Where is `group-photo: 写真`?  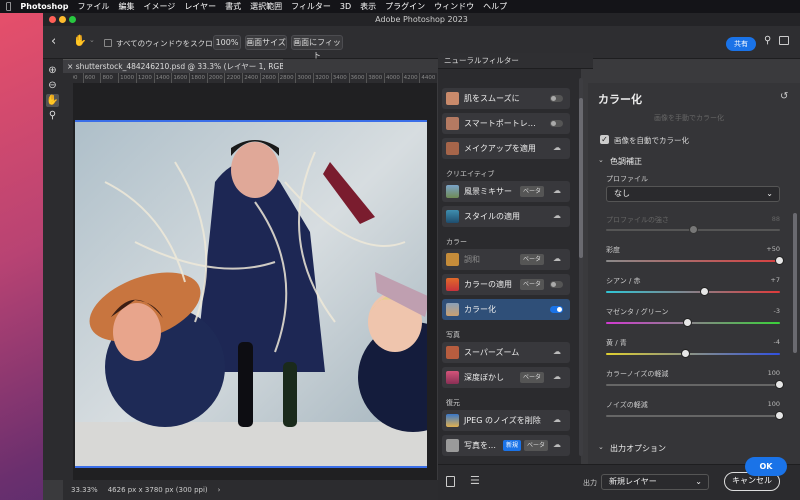
group-photo: 写真 is located at coordinates (453, 335).